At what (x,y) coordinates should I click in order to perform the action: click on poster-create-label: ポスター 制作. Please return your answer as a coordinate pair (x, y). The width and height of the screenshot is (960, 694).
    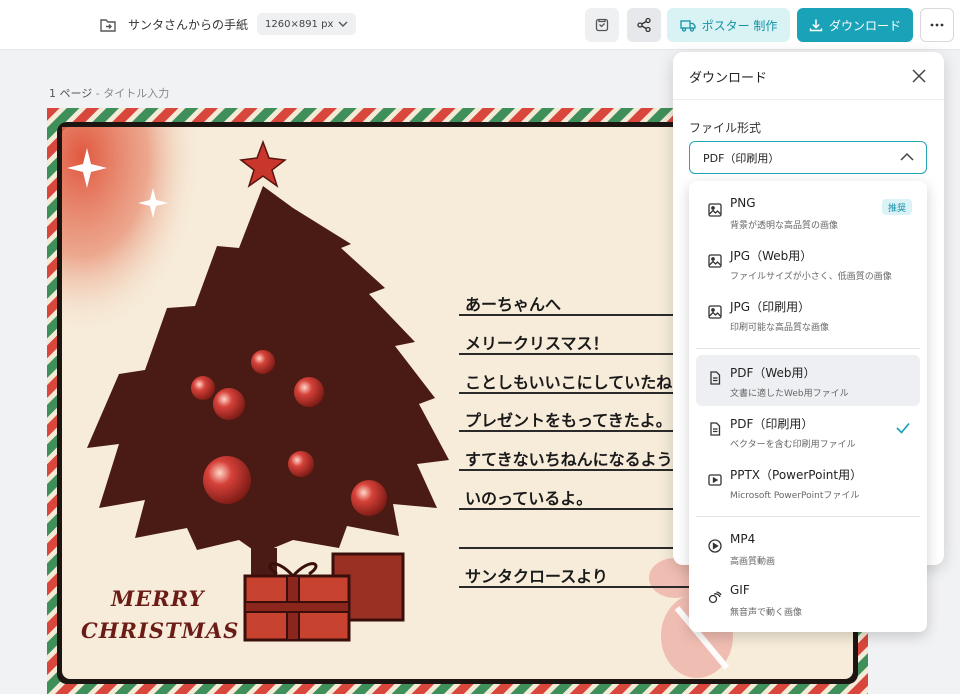
    Looking at the image, I should click on (739, 25).